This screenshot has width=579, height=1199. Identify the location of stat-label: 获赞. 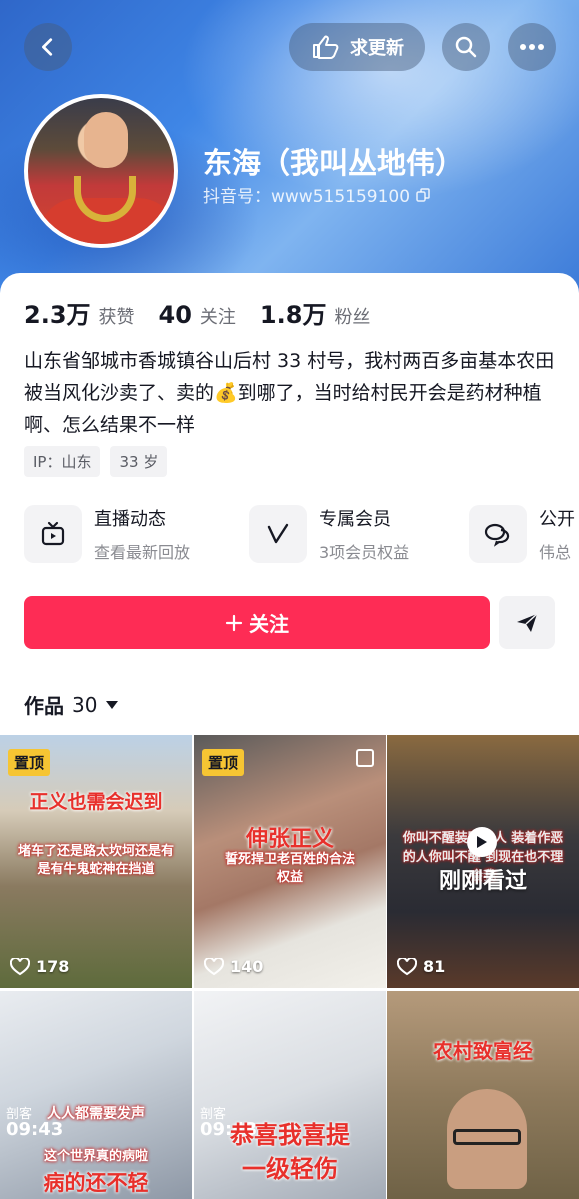
(116, 317).